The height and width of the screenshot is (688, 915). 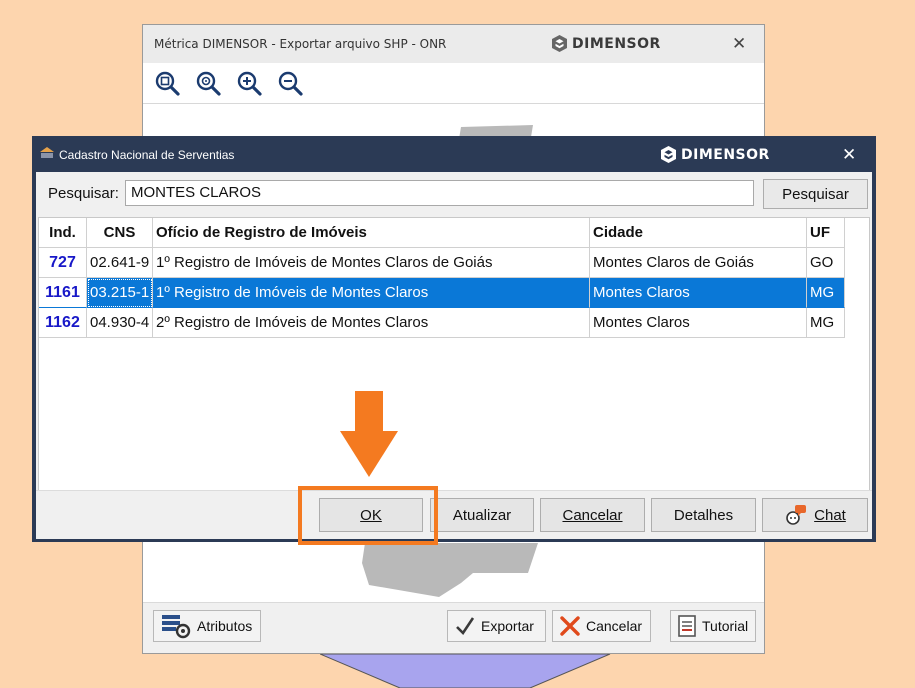 I want to click on atualizar-button: Atualizar, so click(x=482, y=515).